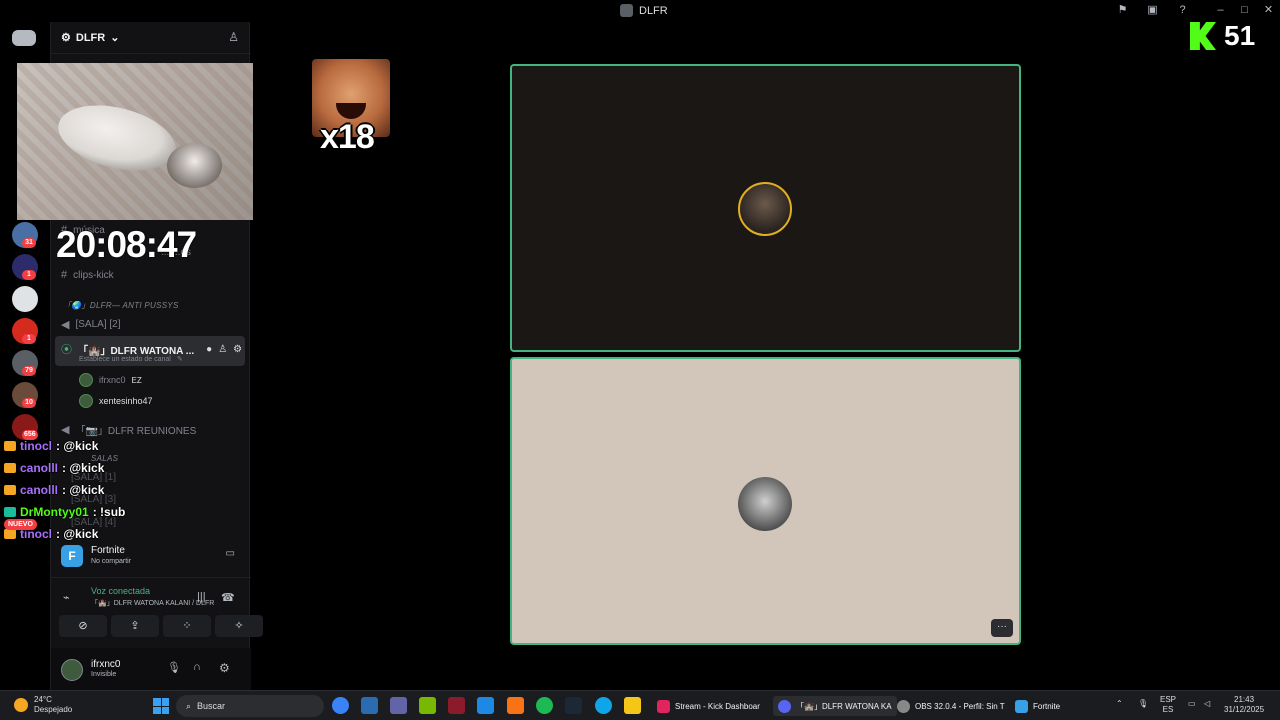 The height and width of the screenshot is (720, 1280). What do you see at coordinates (90, 38) in the screenshot?
I see `server-name-button: ⚙ DLFR ⌄` at bounding box center [90, 38].